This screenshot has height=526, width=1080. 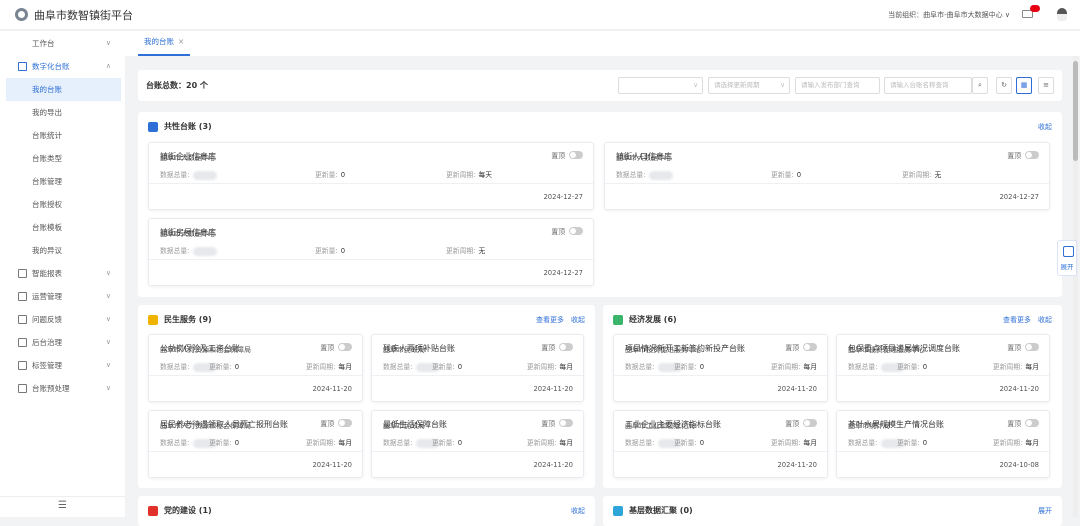 What do you see at coordinates (1075, 111) in the screenshot?
I see `scrollbar-thumb` at bounding box center [1075, 111].